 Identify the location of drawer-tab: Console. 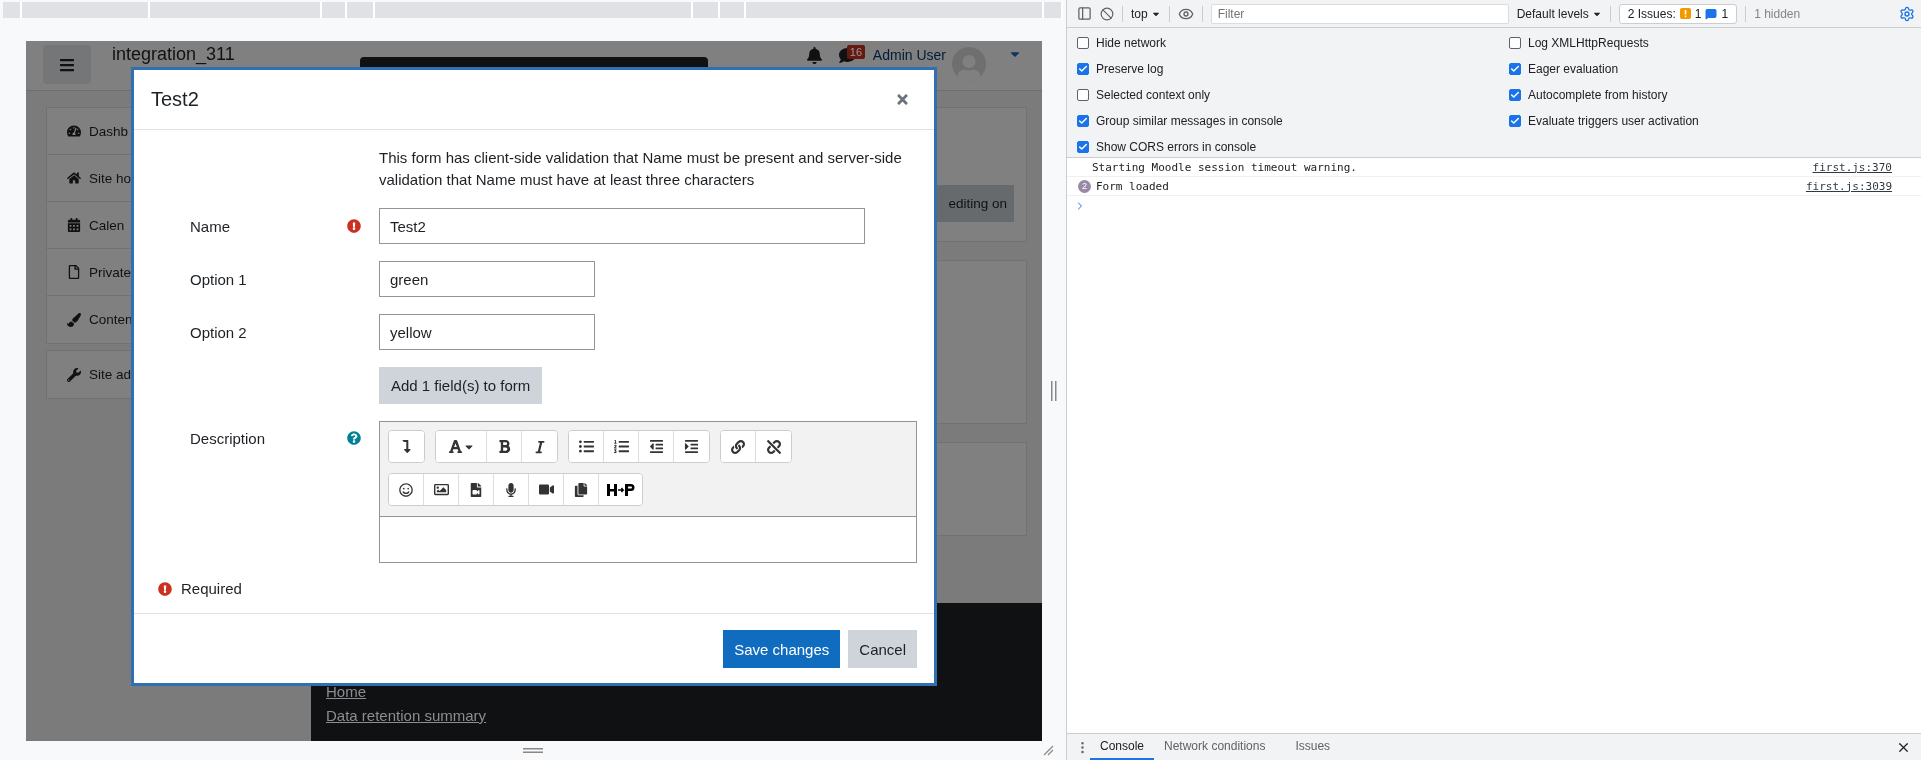
(1122, 747).